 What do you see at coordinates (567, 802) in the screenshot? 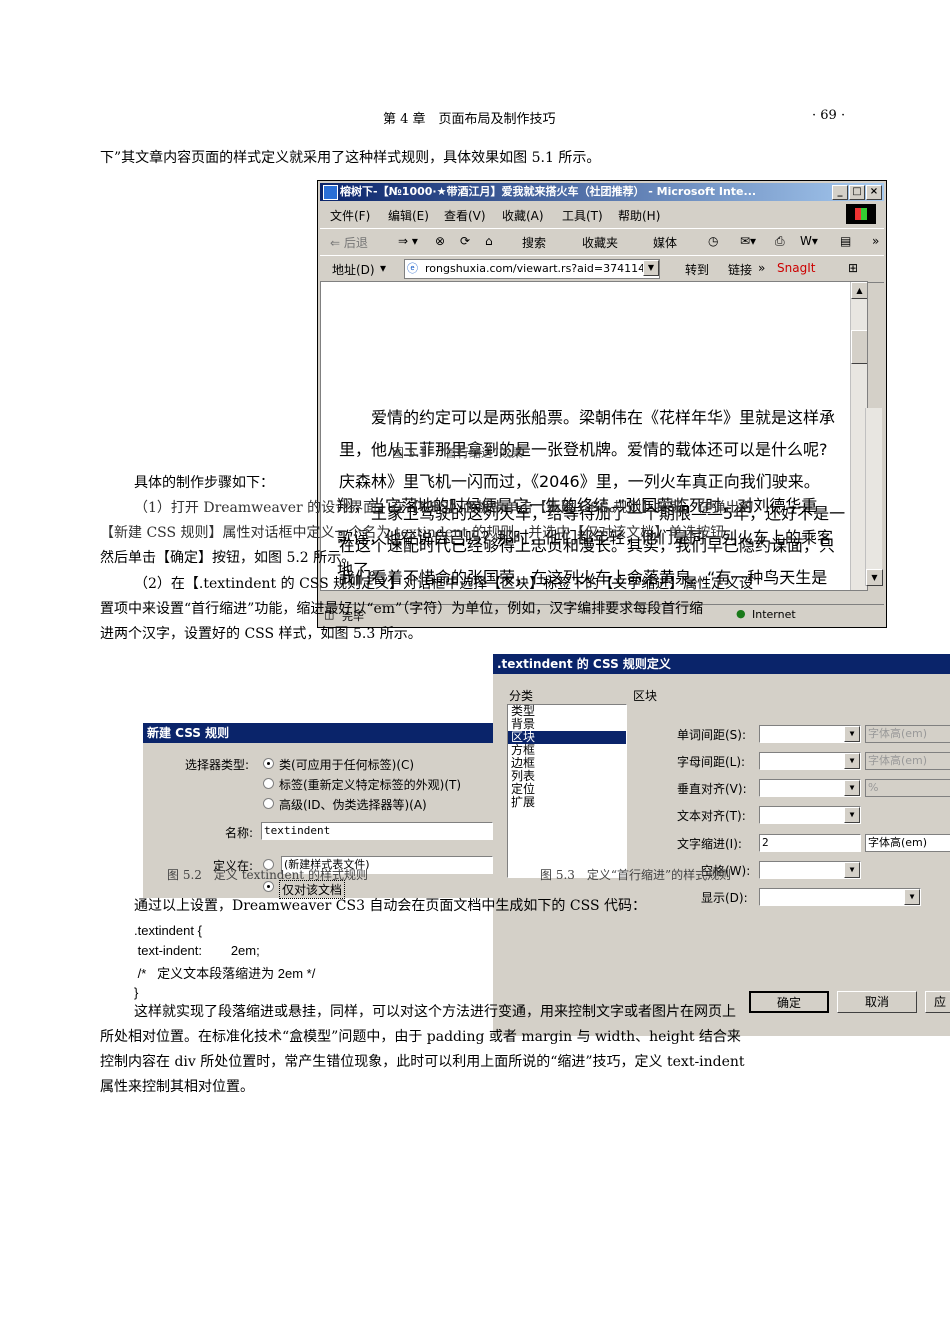
I see `category-extensions: 扩展` at bounding box center [567, 802].